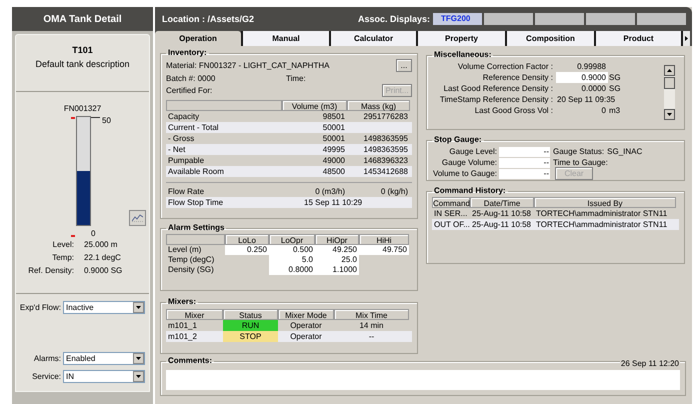 The image size is (698, 404). I want to click on table-cell-text: Flow Rate, so click(186, 191).